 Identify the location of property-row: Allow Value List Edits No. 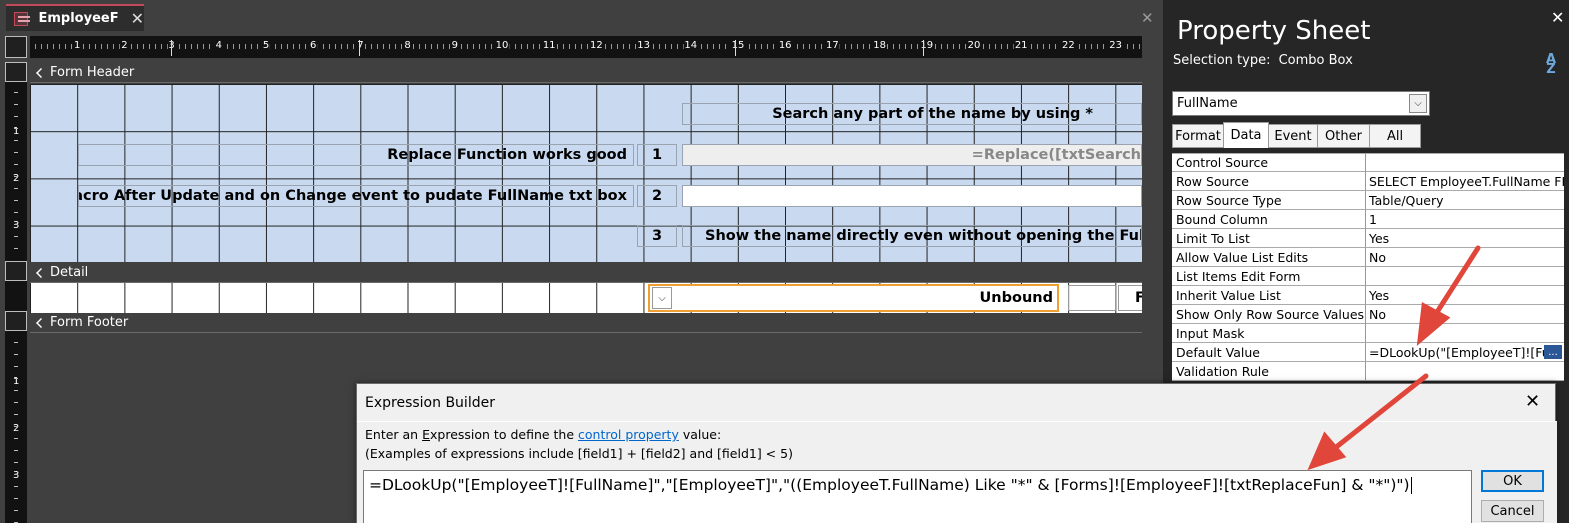
(1368, 257).